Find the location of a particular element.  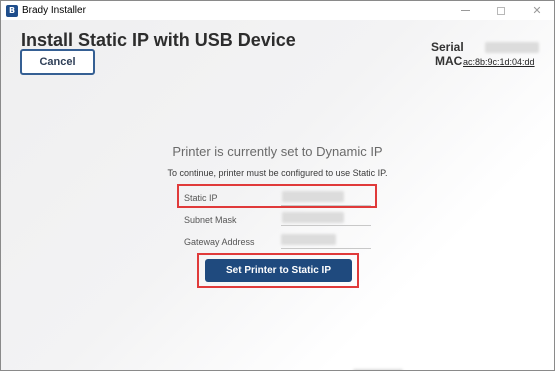

page-title: Install Static IP with USB Device is located at coordinates (158, 40).